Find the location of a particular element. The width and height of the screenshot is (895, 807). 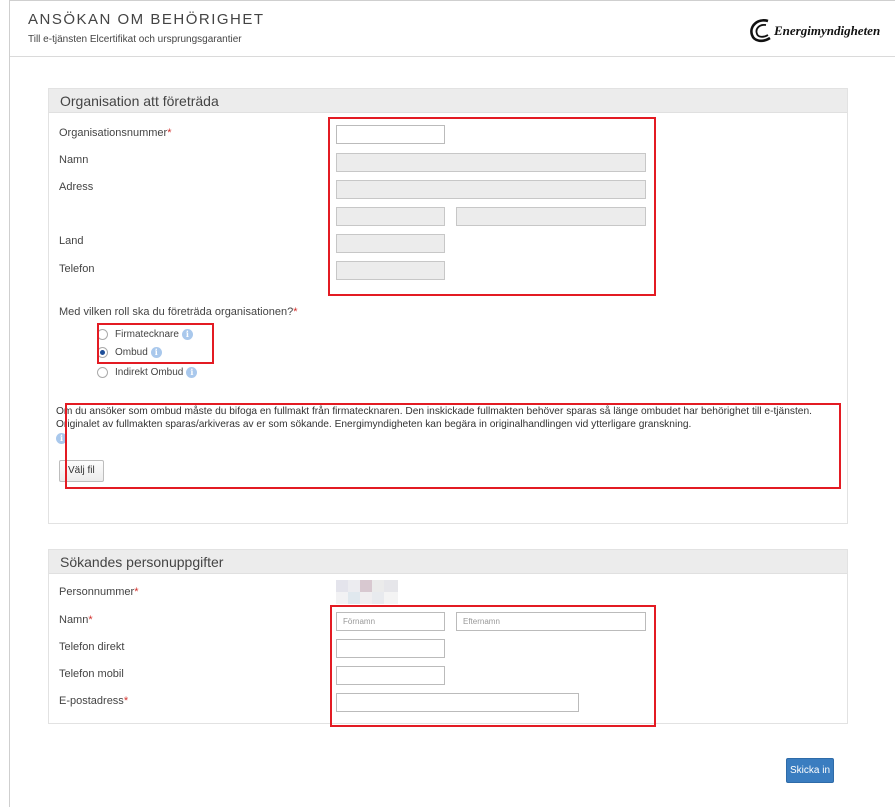

personal-number-label: Personnummer* is located at coordinates (99, 592).